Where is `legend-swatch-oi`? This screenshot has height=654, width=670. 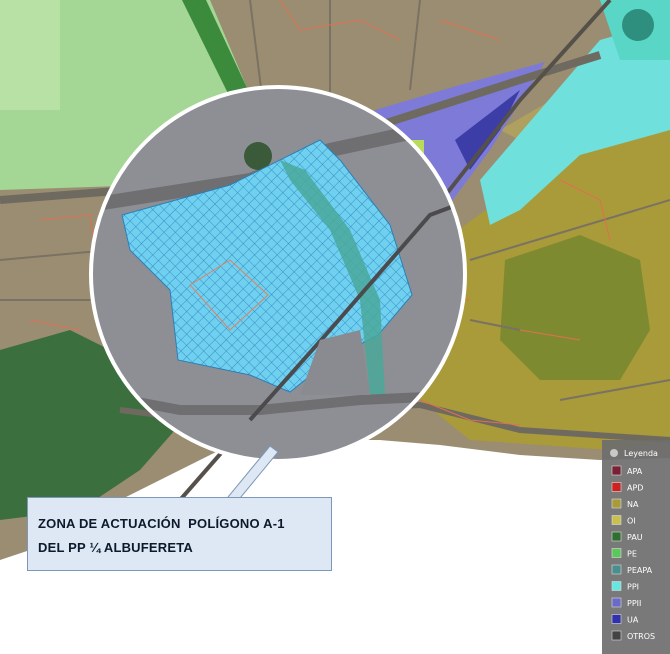
legend-swatch-oi is located at coordinates (616, 520).